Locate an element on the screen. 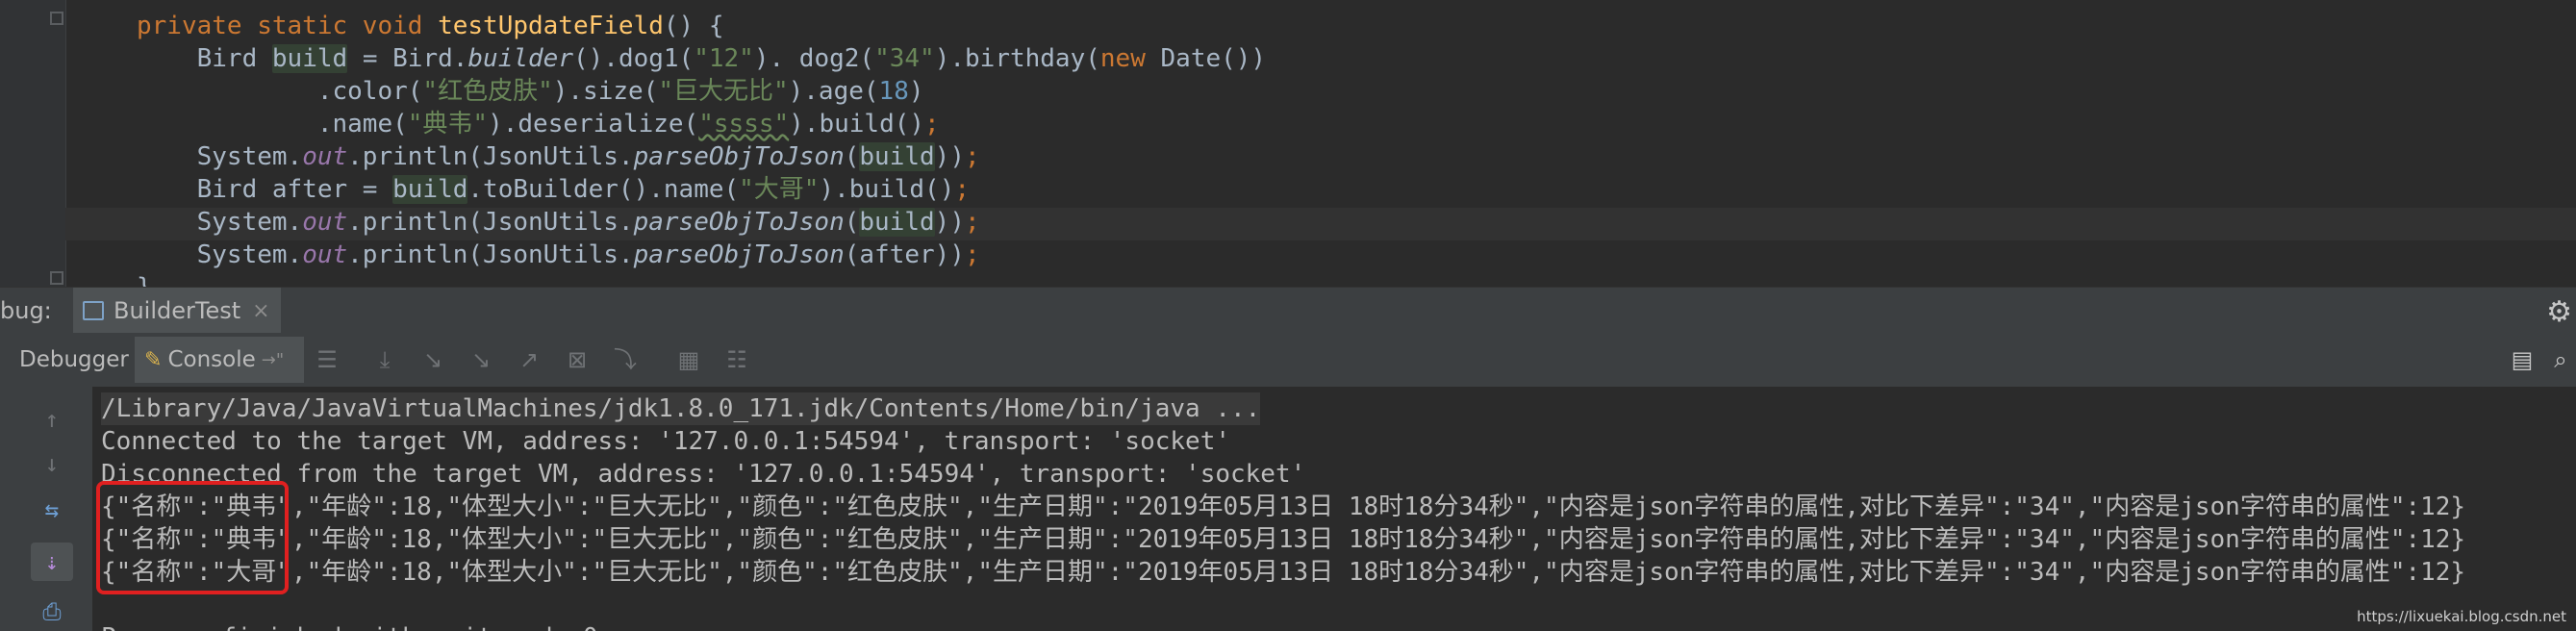 The width and height of the screenshot is (2576, 631). tab-buildertest: BuilderTest × is located at coordinates (177, 311).